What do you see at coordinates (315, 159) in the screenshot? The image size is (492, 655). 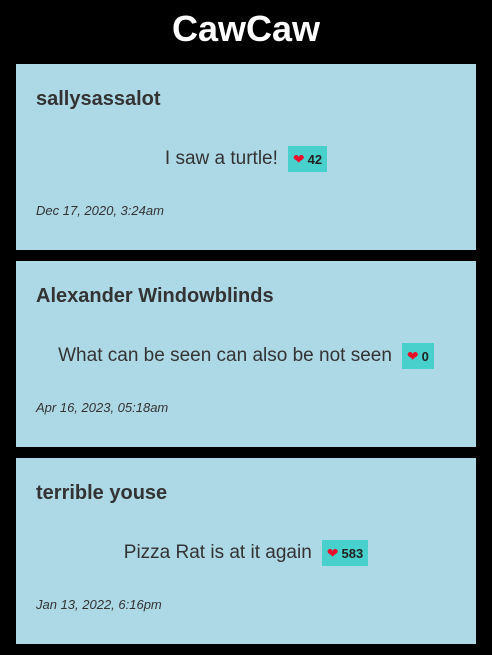 I see `like-count: 42` at bounding box center [315, 159].